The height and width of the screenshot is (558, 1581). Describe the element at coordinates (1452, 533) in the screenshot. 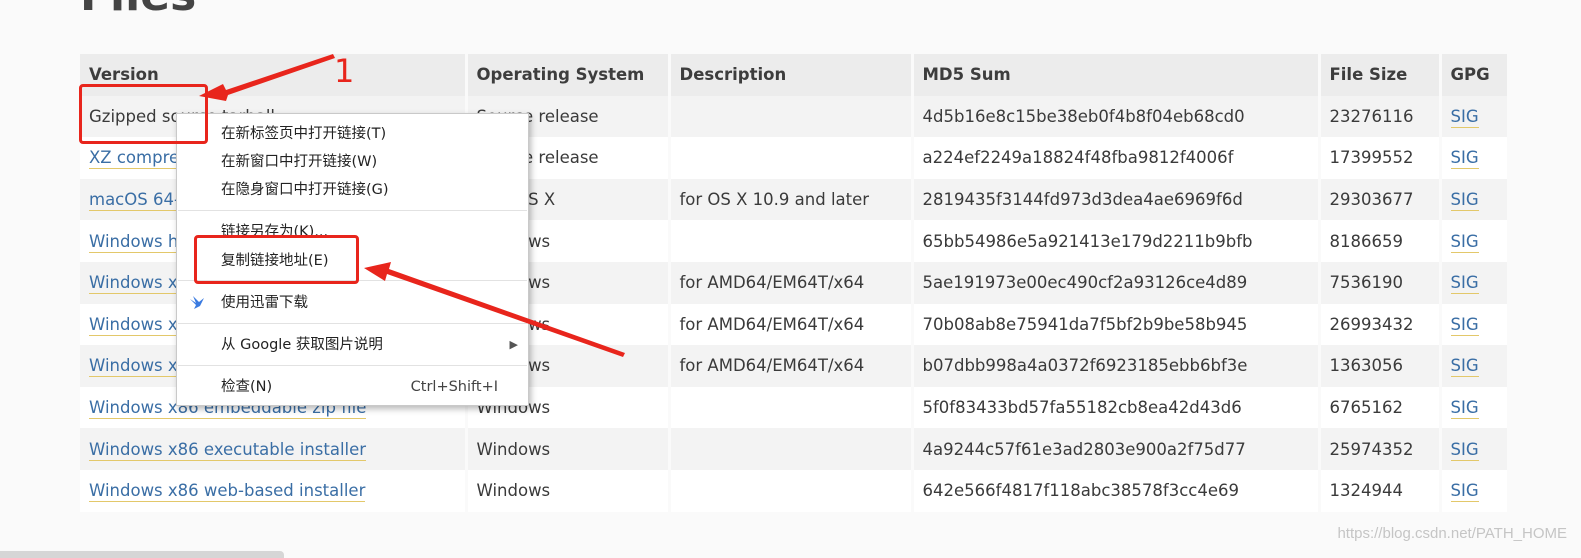

I see `watermark: https://blog.csdn.net/PATH_HOME` at that location.